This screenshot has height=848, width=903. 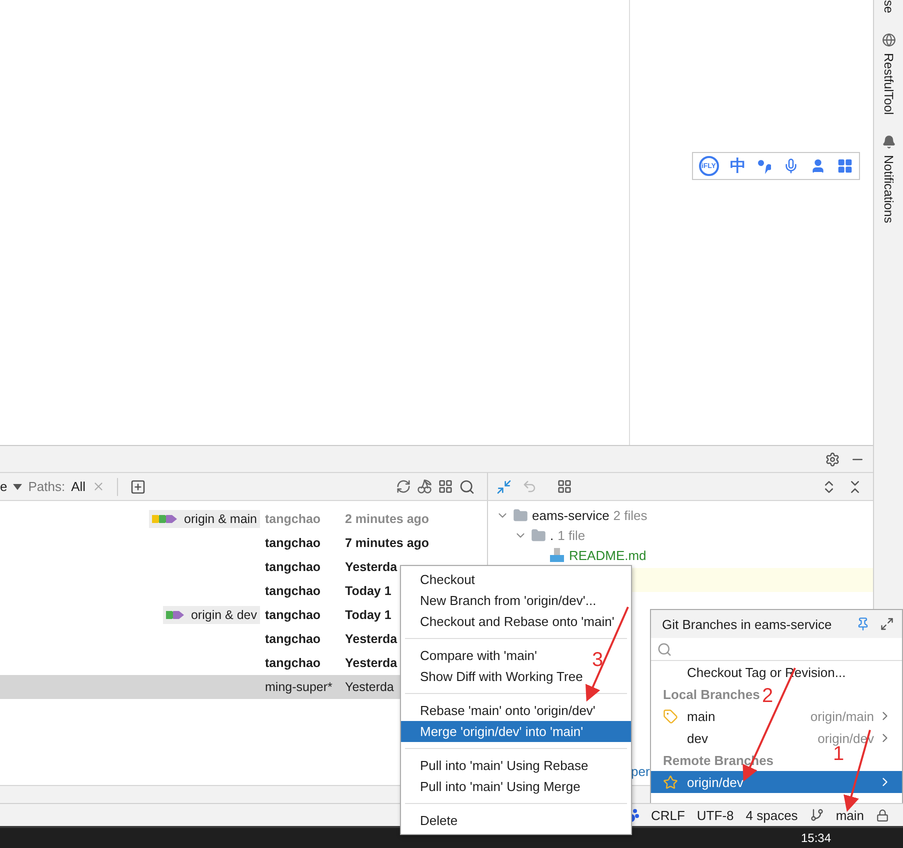 What do you see at coordinates (772, 815) in the screenshot?
I see `indent-setting: 4 spaces` at bounding box center [772, 815].